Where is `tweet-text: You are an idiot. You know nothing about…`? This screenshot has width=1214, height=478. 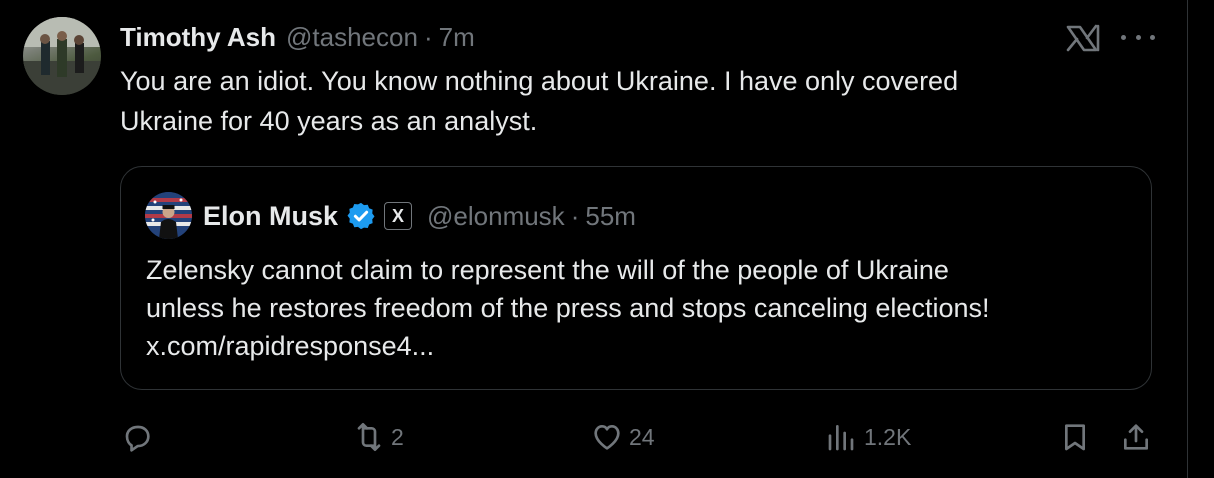 tweet-text: You are an idiot. You know nothing about… is located at coordinates (640, 101).